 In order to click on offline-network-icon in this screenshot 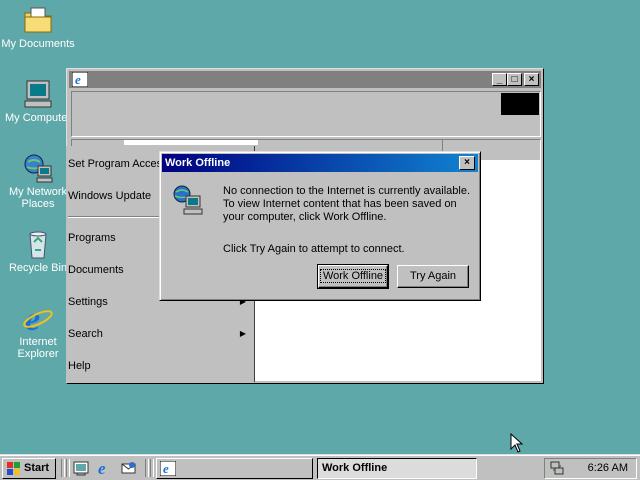, I will do `click(188, 200)`.